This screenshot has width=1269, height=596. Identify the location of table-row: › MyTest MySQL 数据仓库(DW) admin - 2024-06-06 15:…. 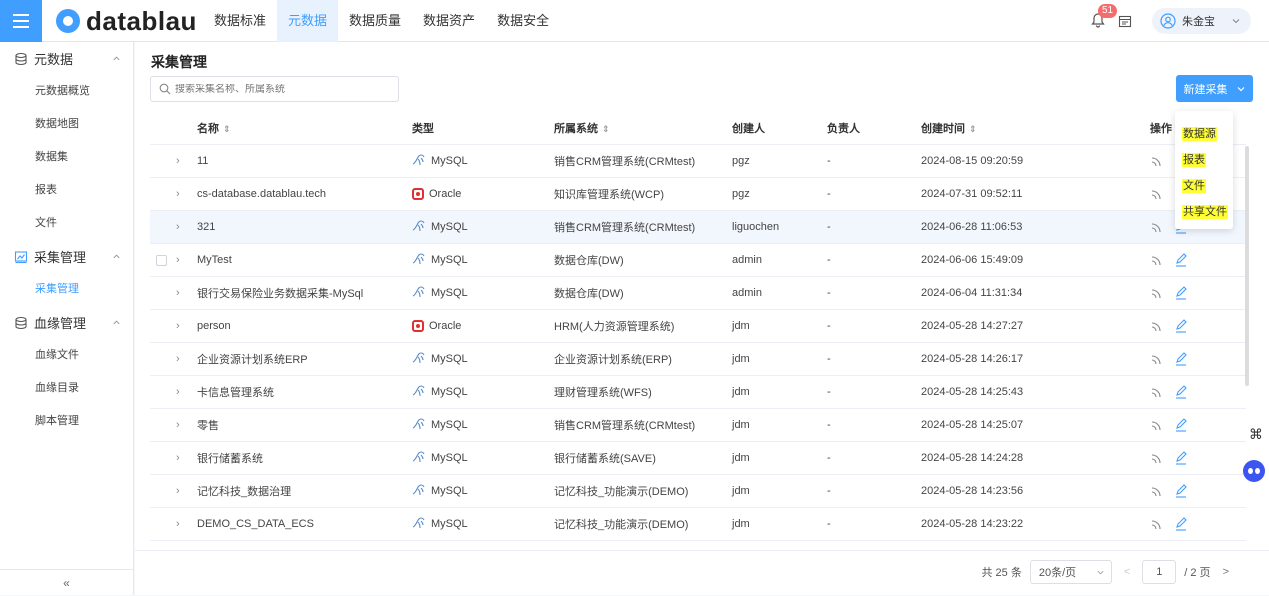
(698, 260).